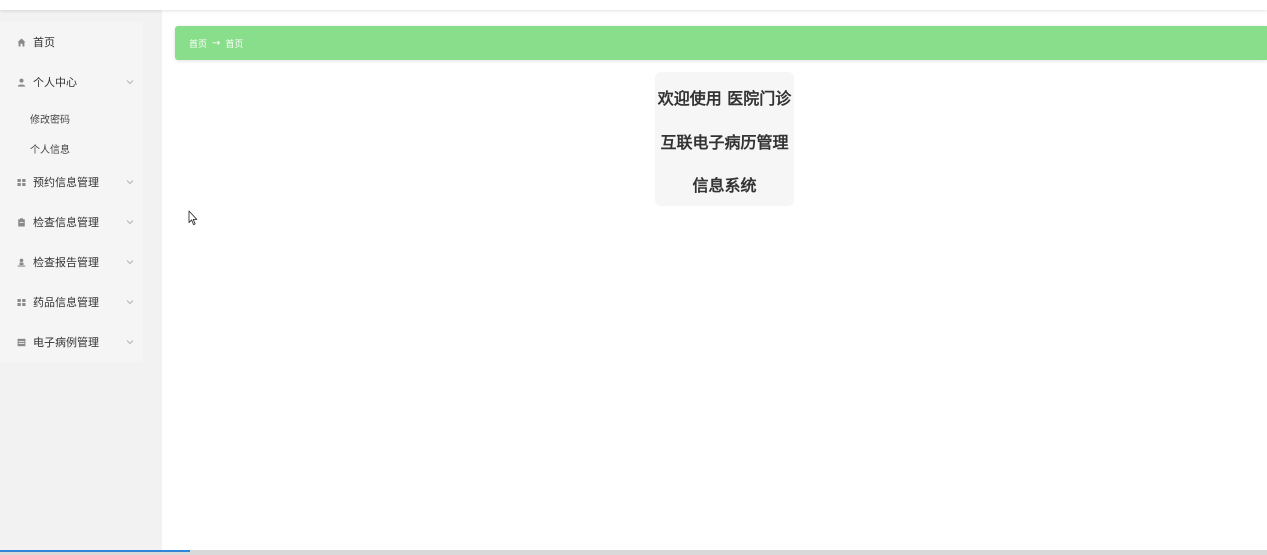  I want to click on bottom-scroll-bar, so click(633, 552).